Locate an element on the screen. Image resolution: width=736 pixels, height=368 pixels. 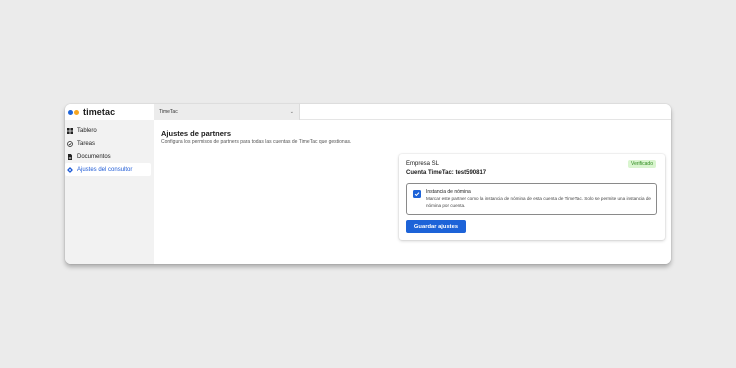
sidebar-item-documentos: Documentos is located at coordinates (108, 156).